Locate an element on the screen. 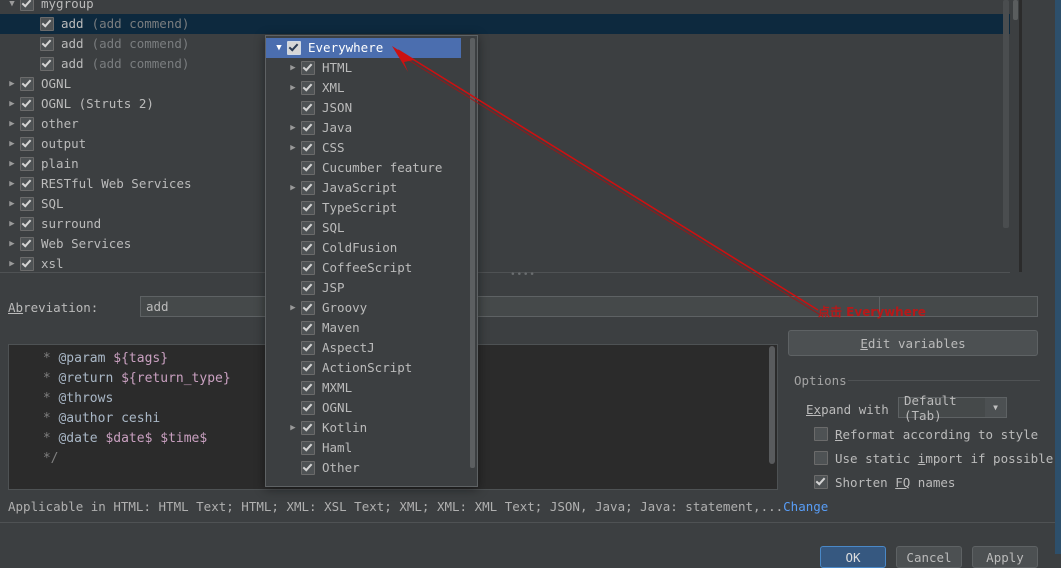  context-list-row: JSON is located at coordinates (363, 108).